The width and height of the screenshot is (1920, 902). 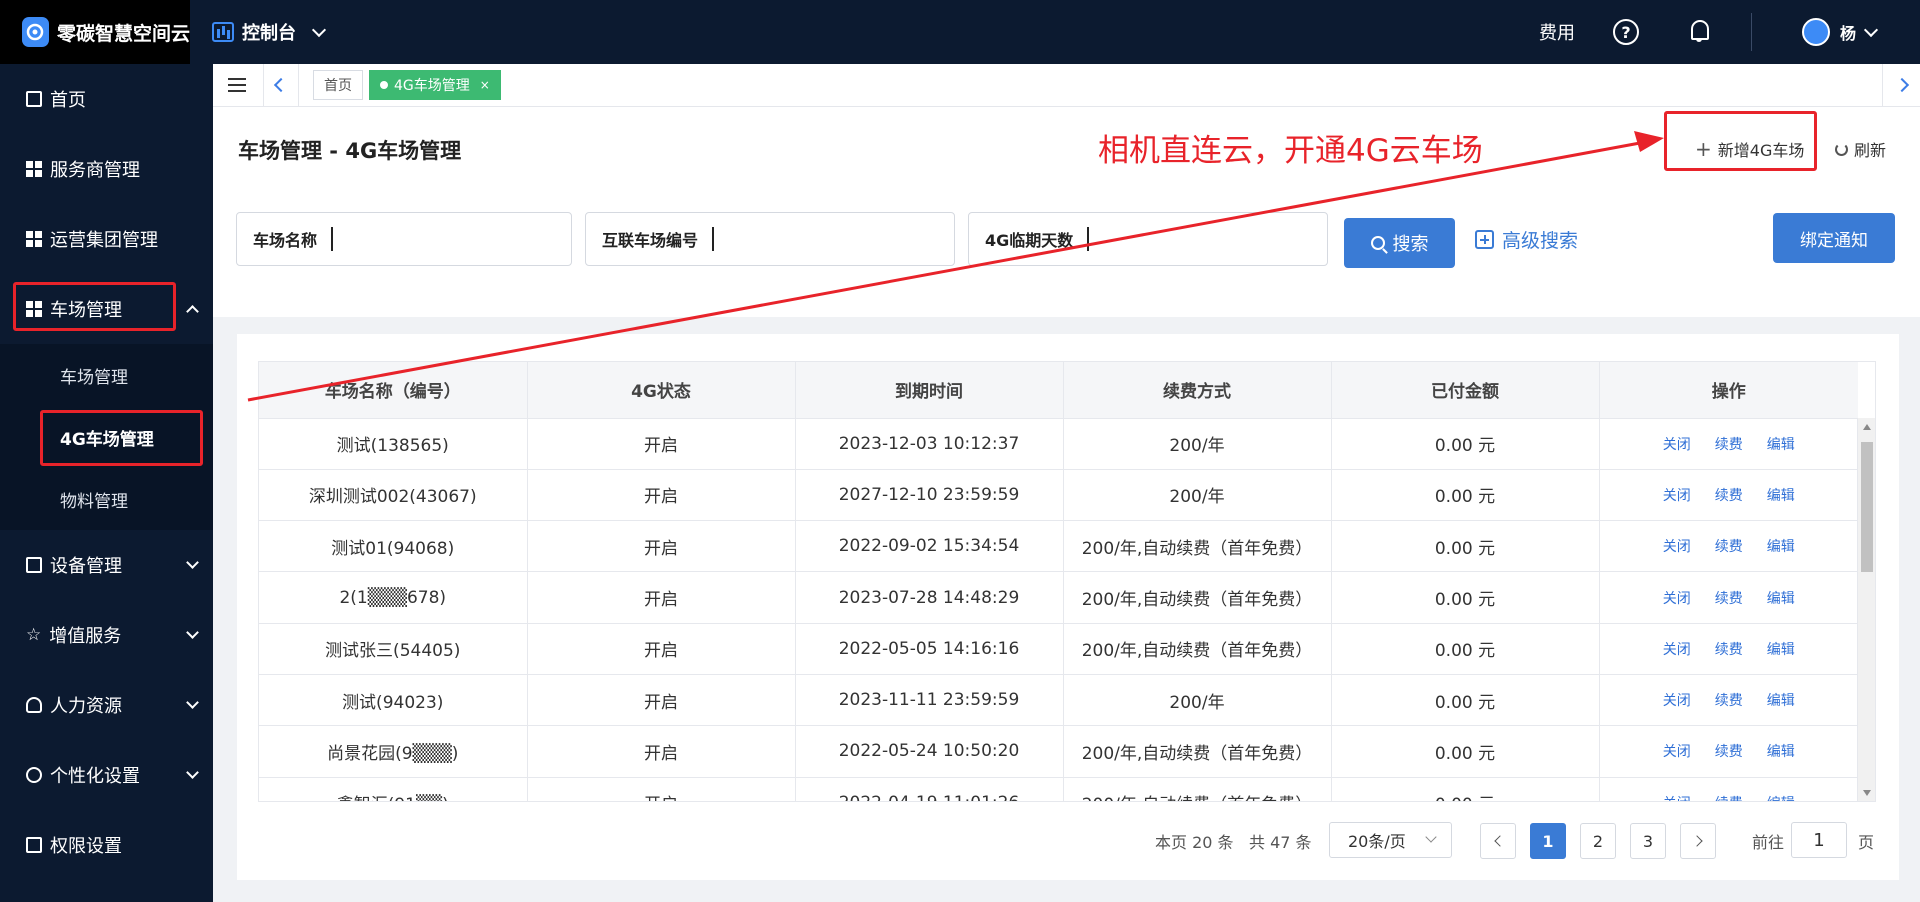 I want to click on scrollbar-thumb, so click(x=1867, y=507).